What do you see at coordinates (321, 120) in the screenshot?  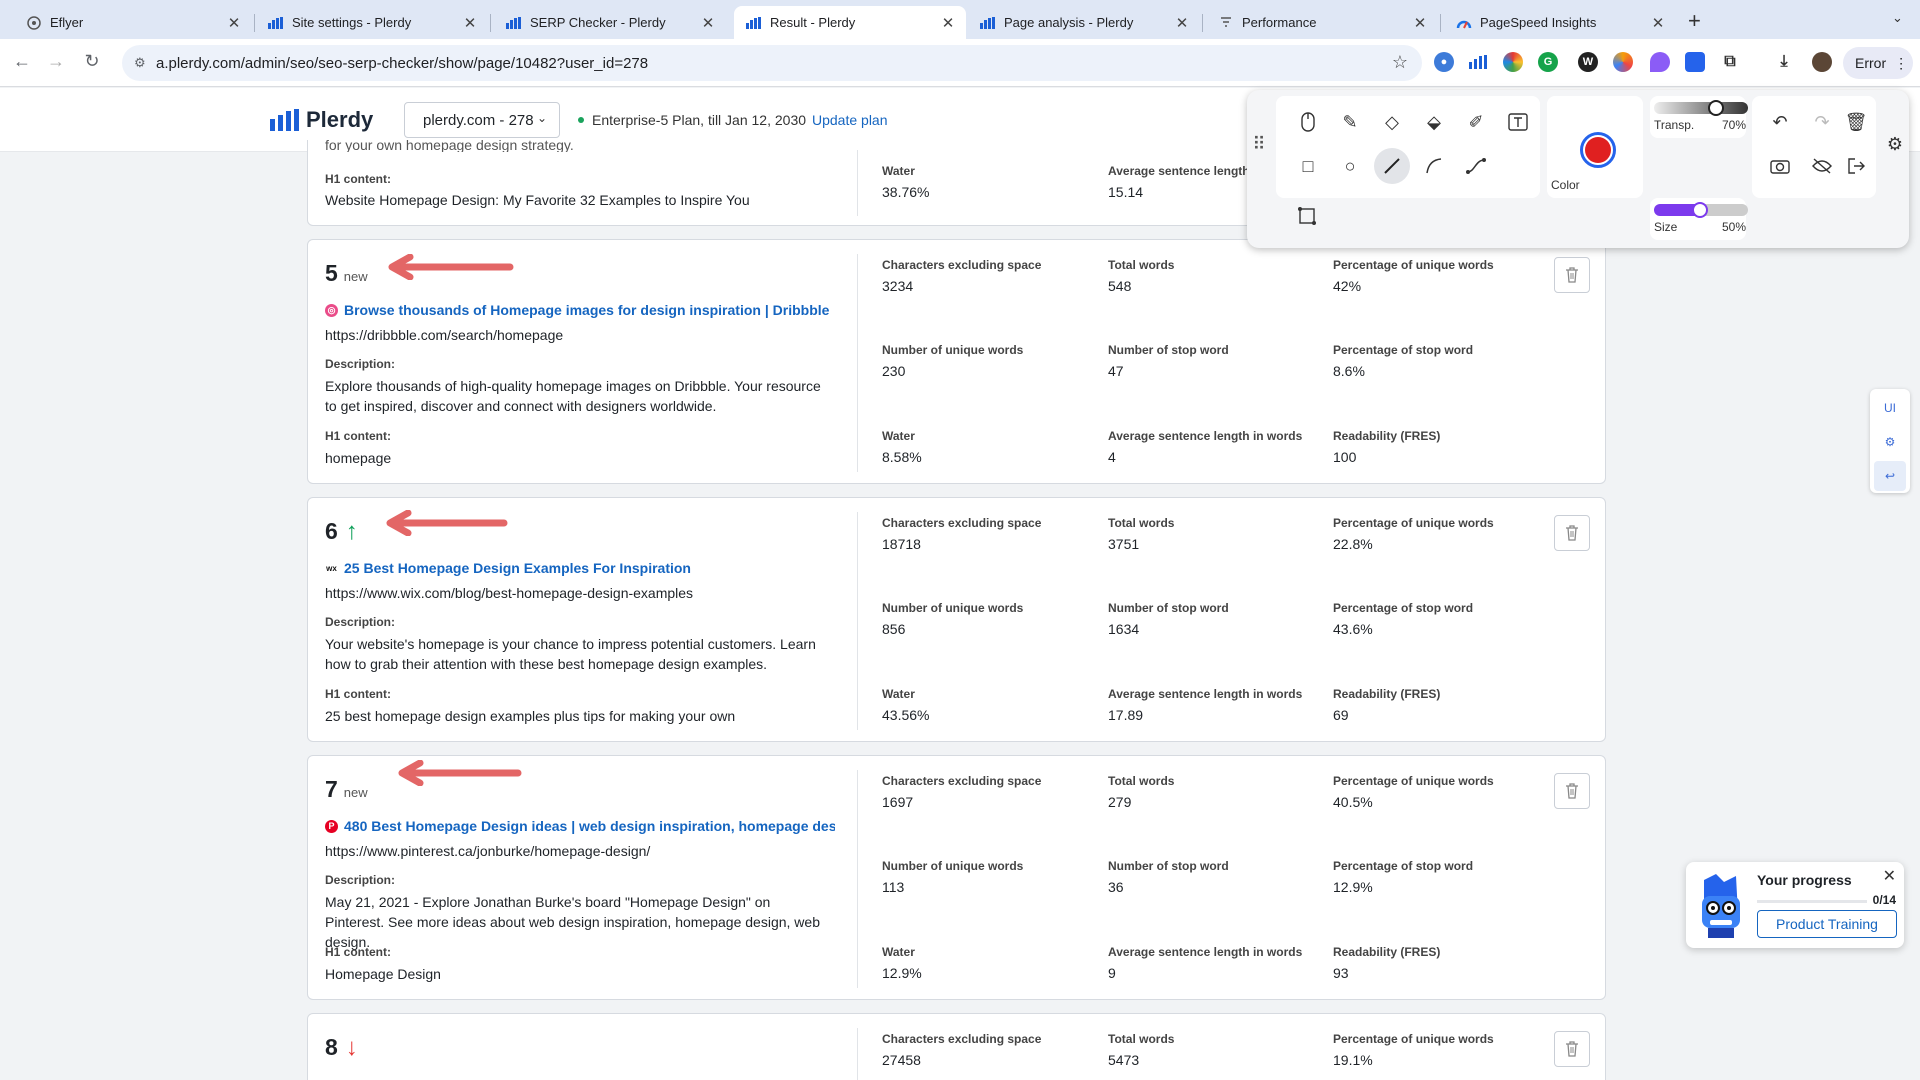 I see `plerdy-logo: Plerdy` at bounding box center [321, 120].